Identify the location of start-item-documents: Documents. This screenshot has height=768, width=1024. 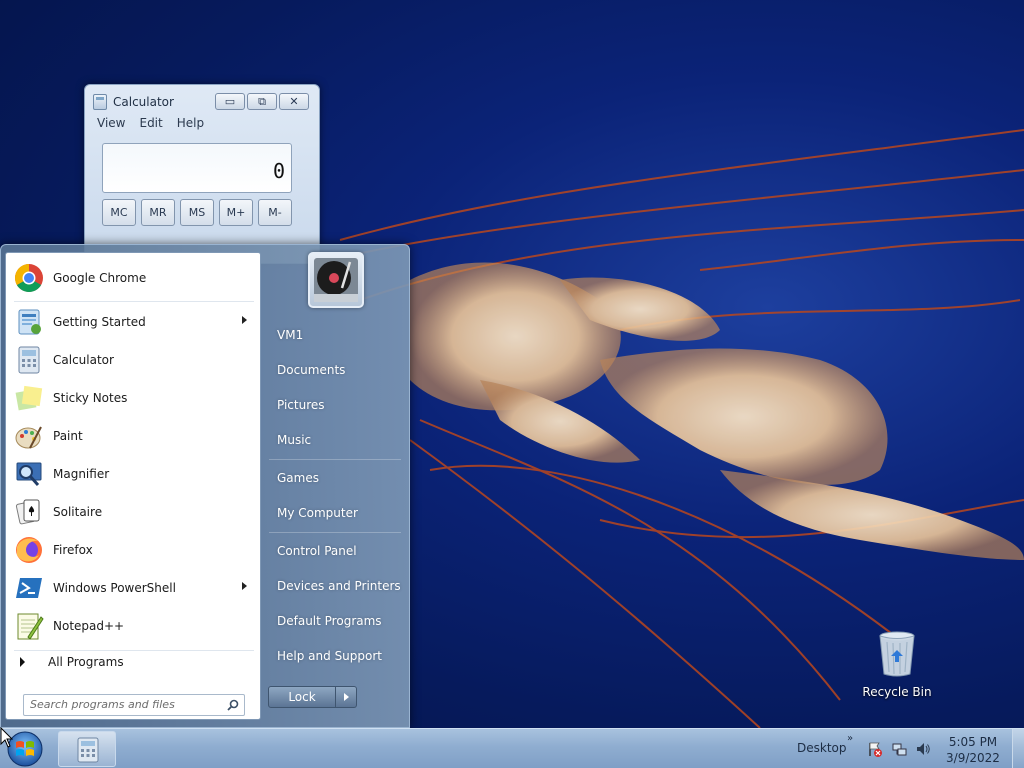
(311, 370).